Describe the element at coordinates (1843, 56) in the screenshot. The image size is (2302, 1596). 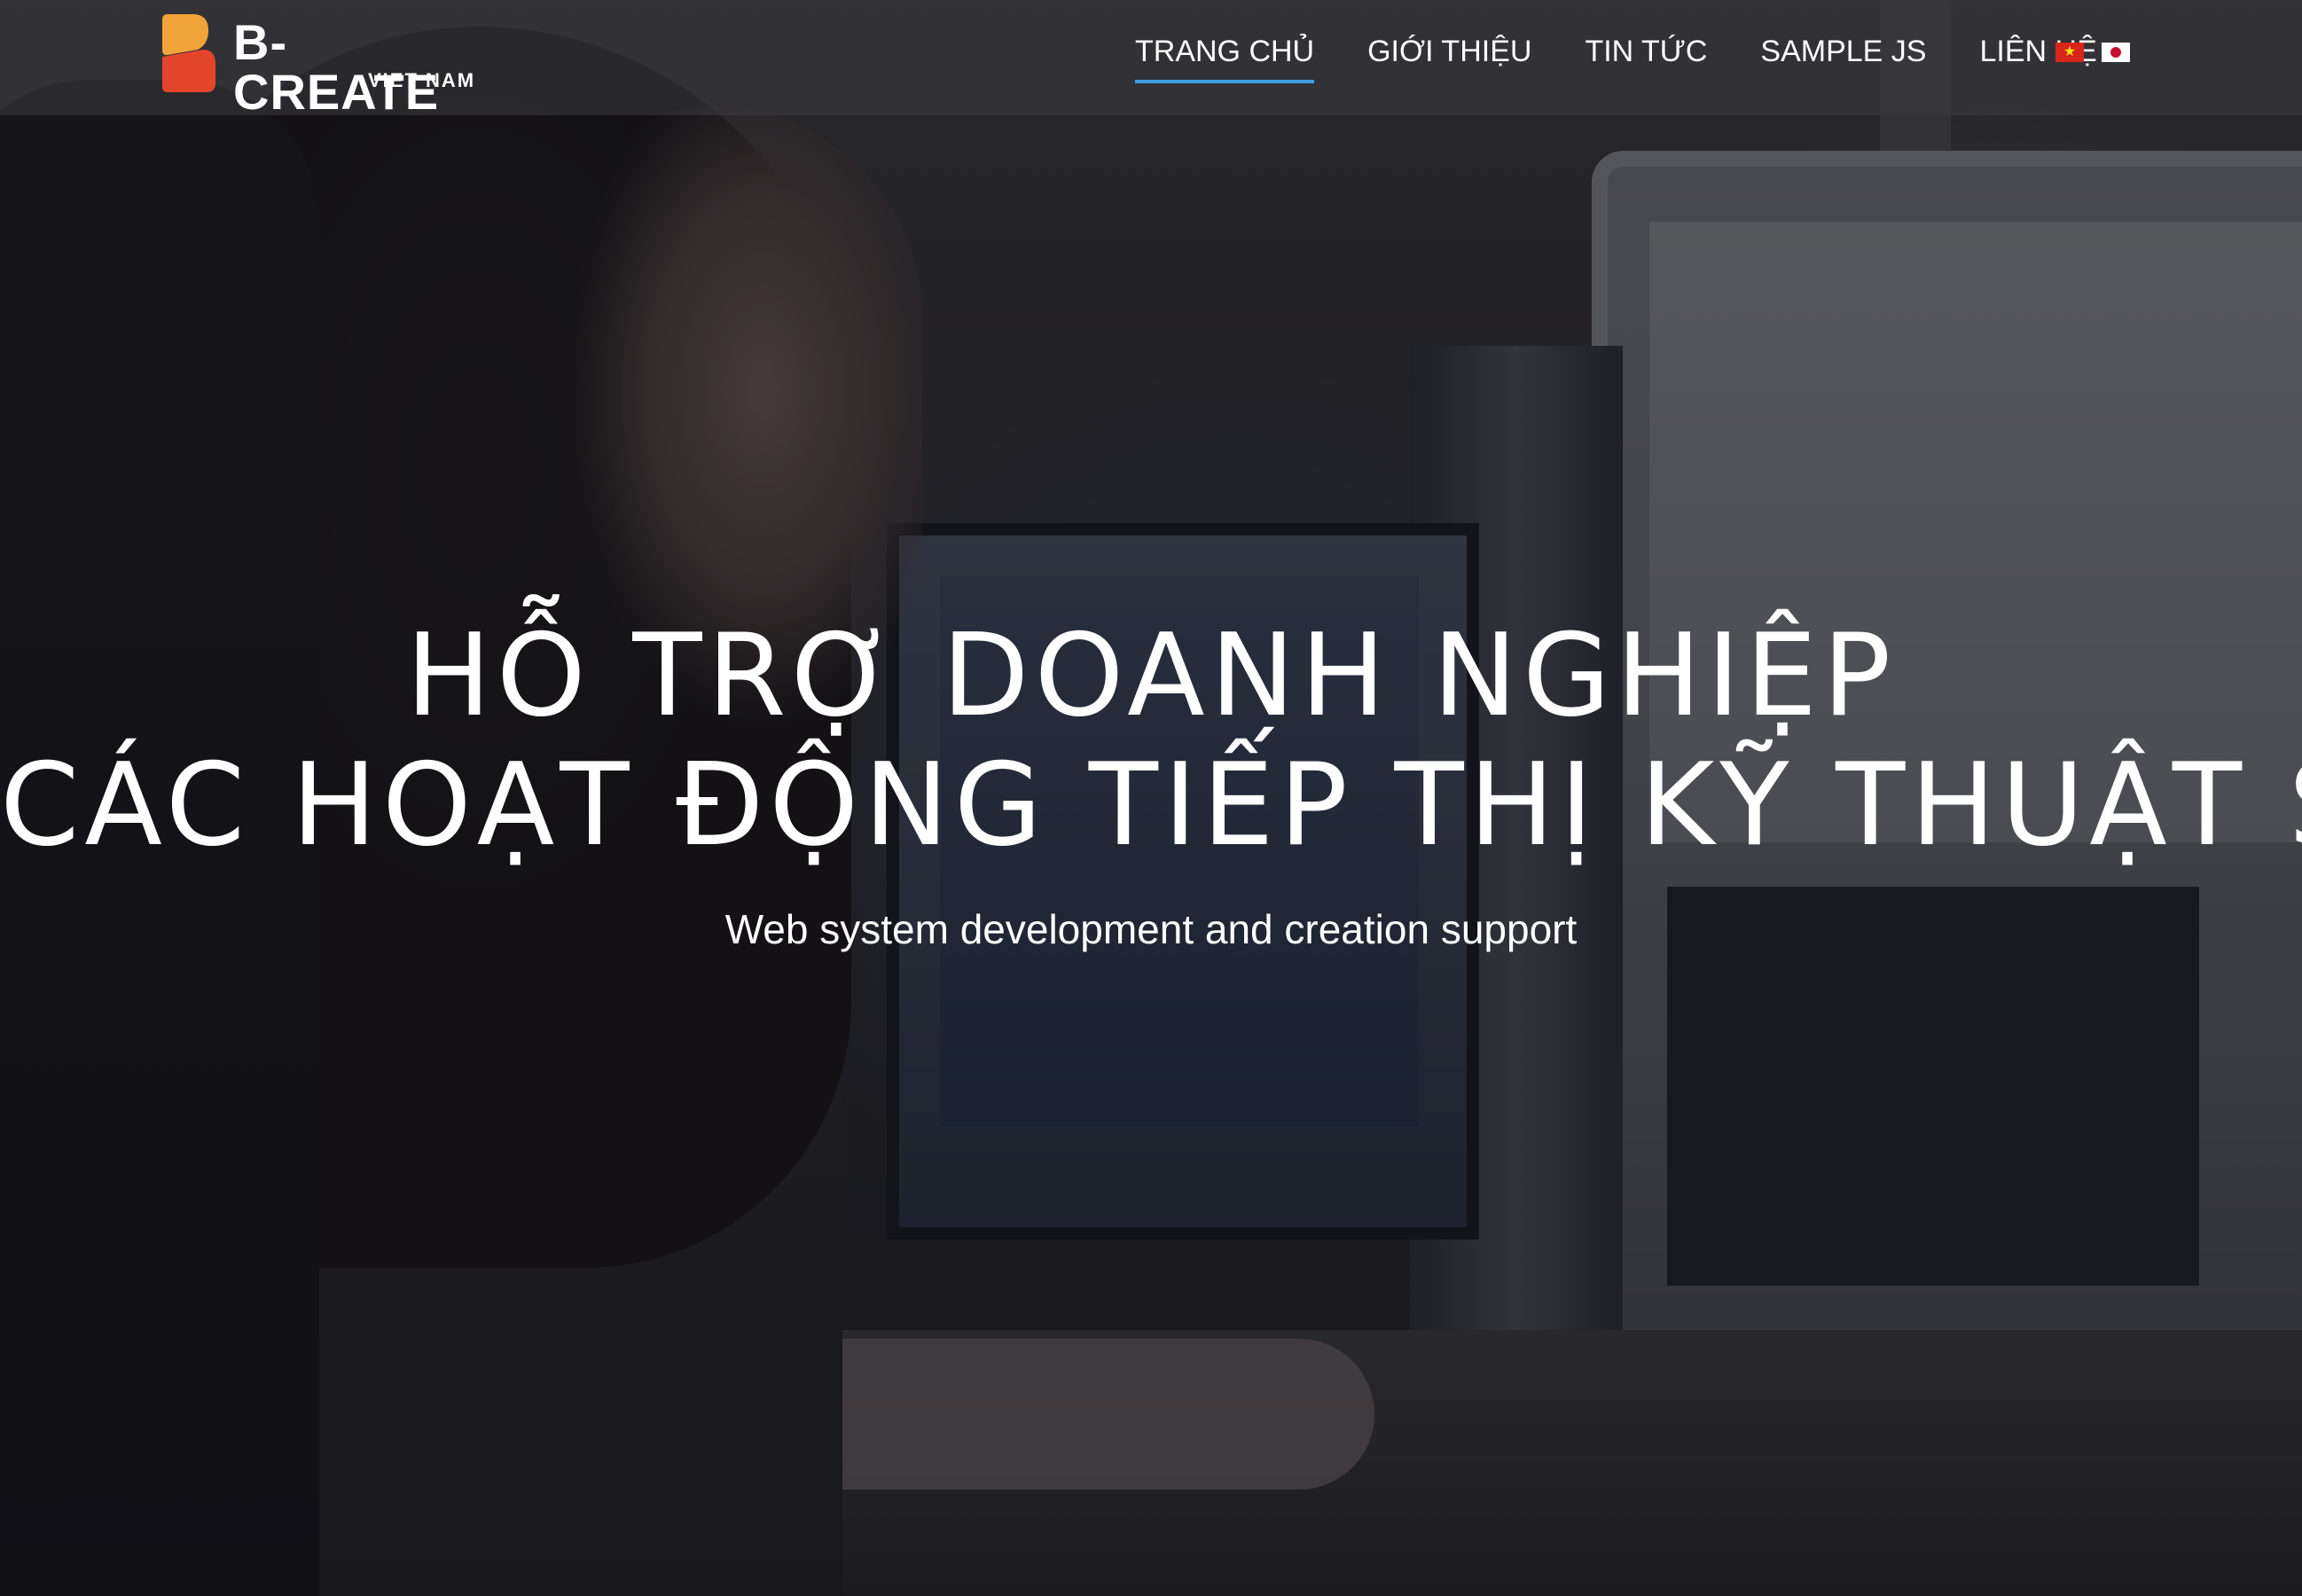
I see `nav-item-sample-js: SAMPLE JS` at that location.